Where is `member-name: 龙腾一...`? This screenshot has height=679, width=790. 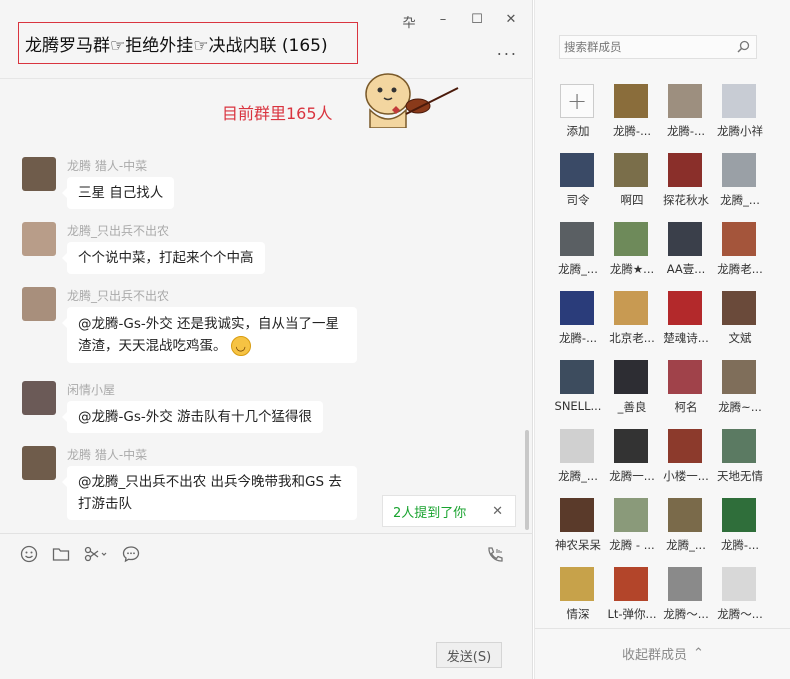
member-name: 龙腾一... is located at coordinates (632, 476).